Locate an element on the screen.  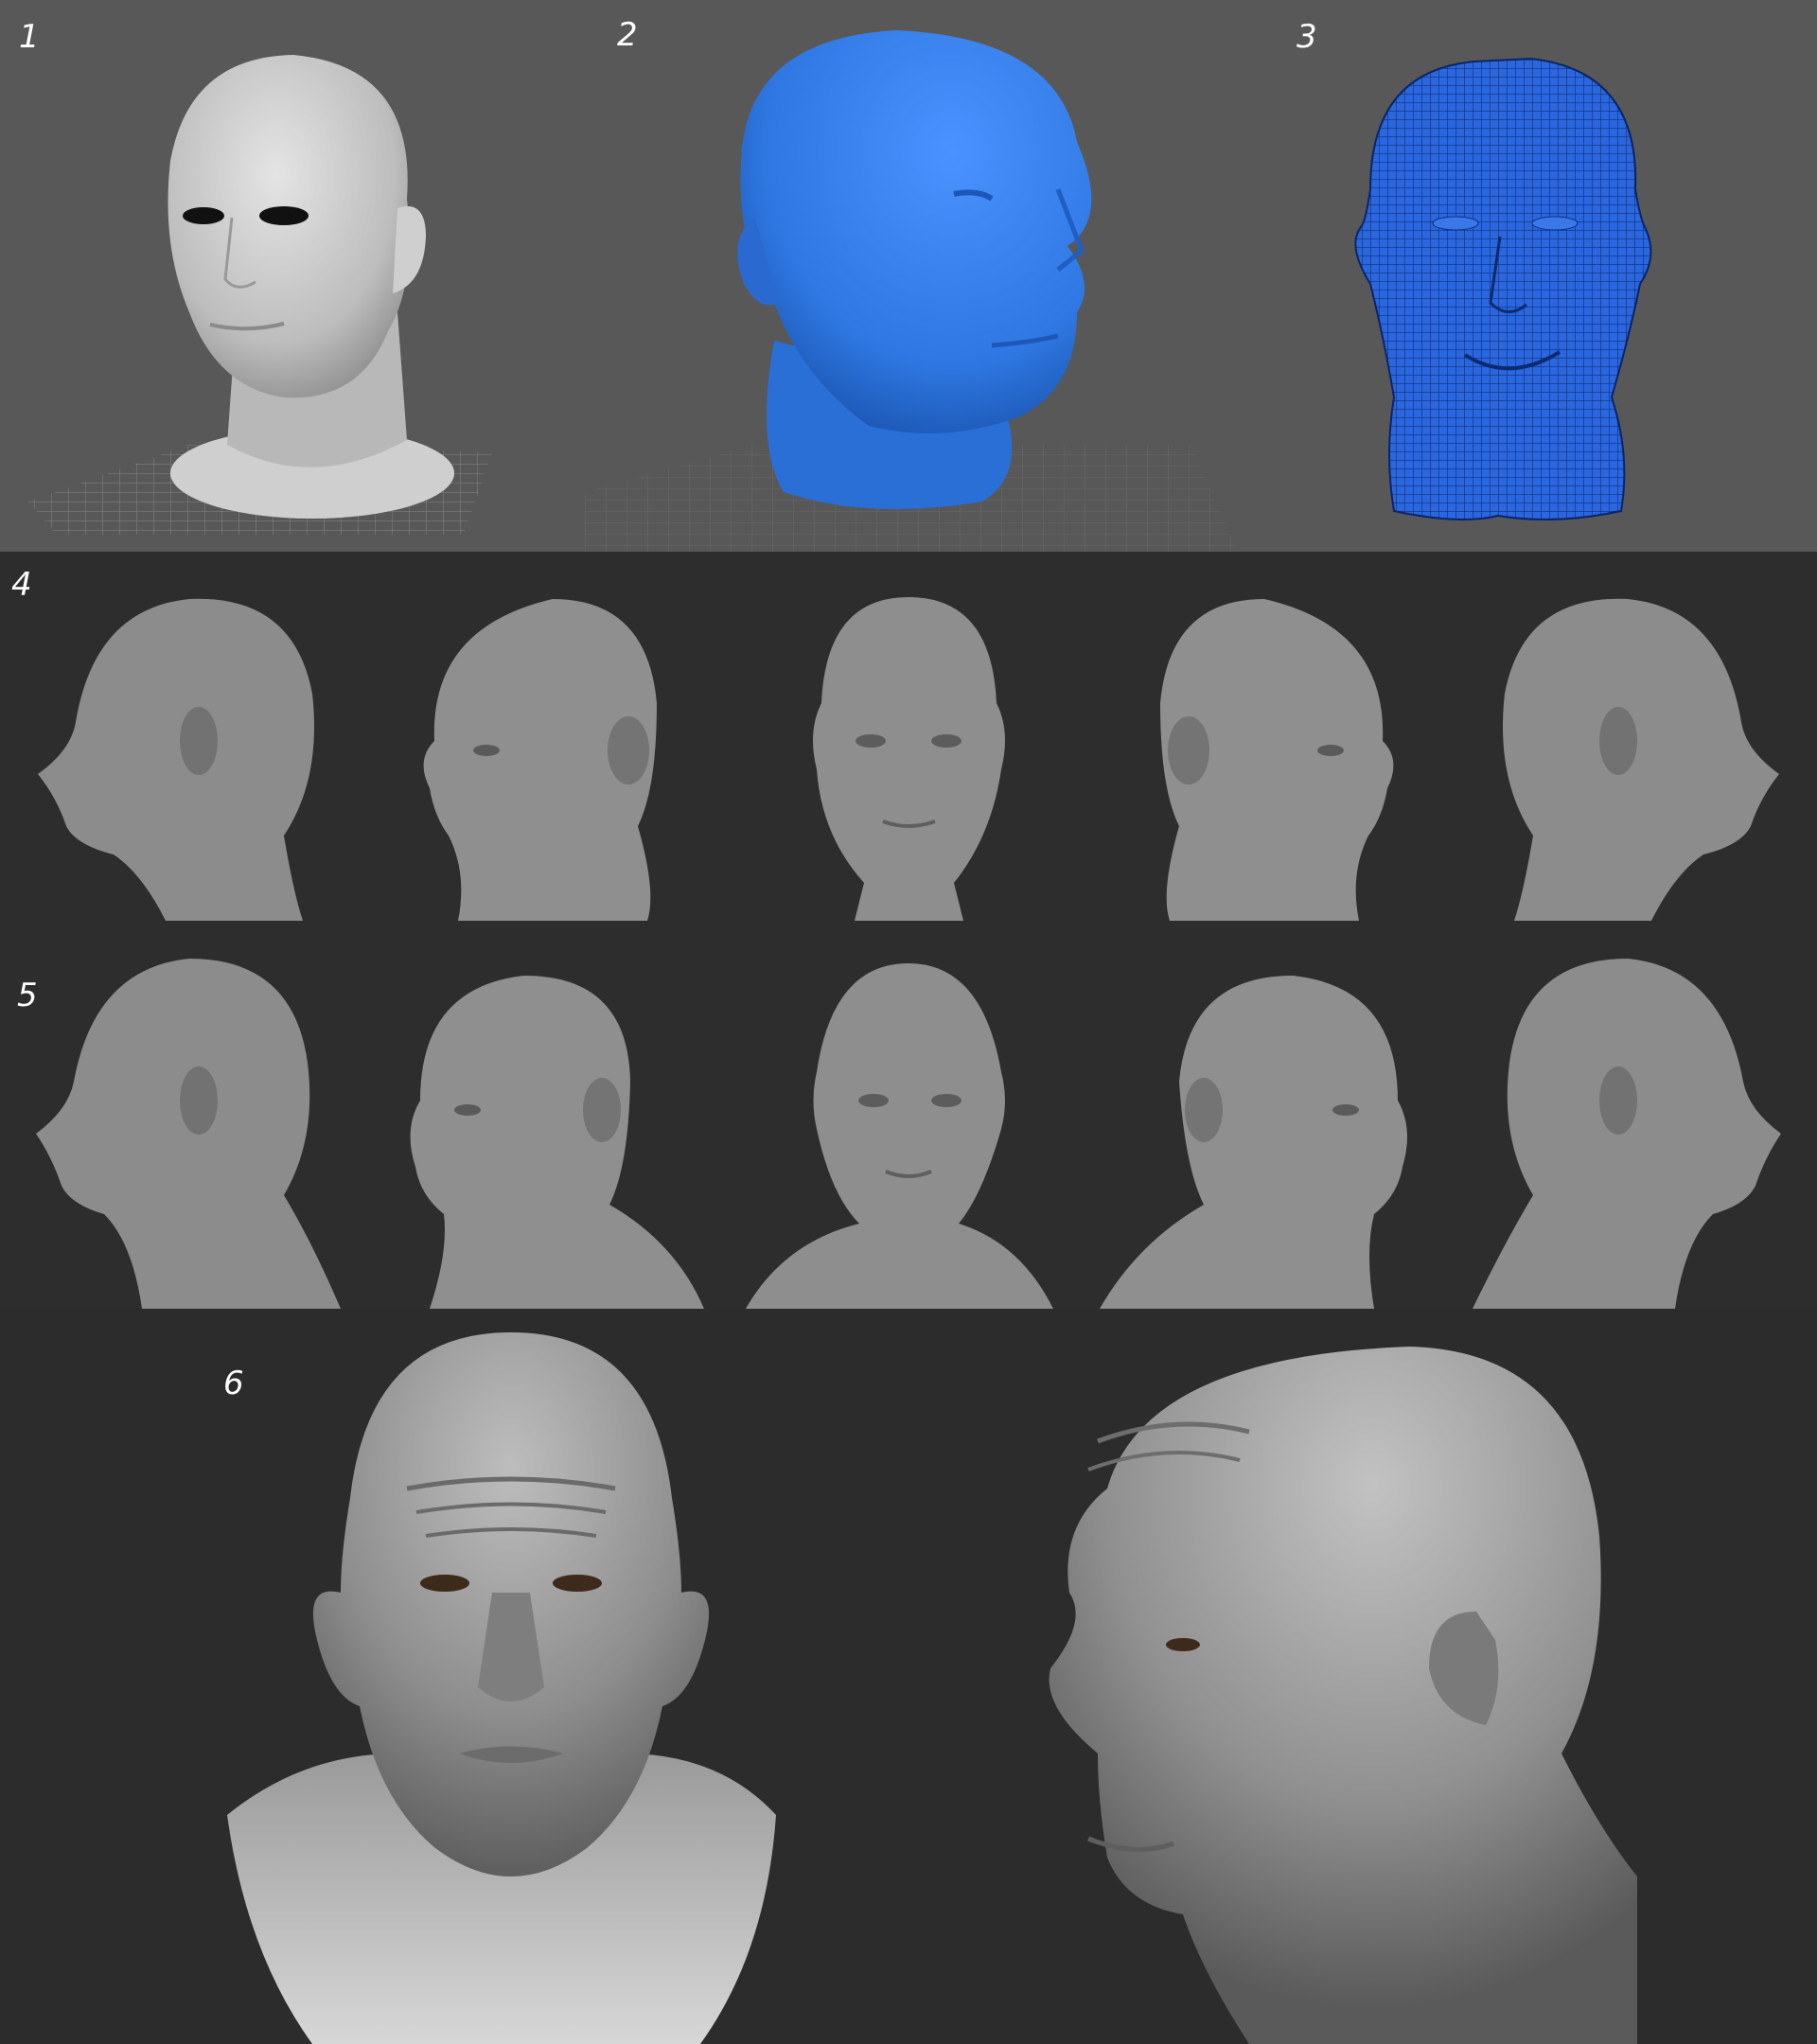
wireframe-head-image is located at coordinates (1503, 288).